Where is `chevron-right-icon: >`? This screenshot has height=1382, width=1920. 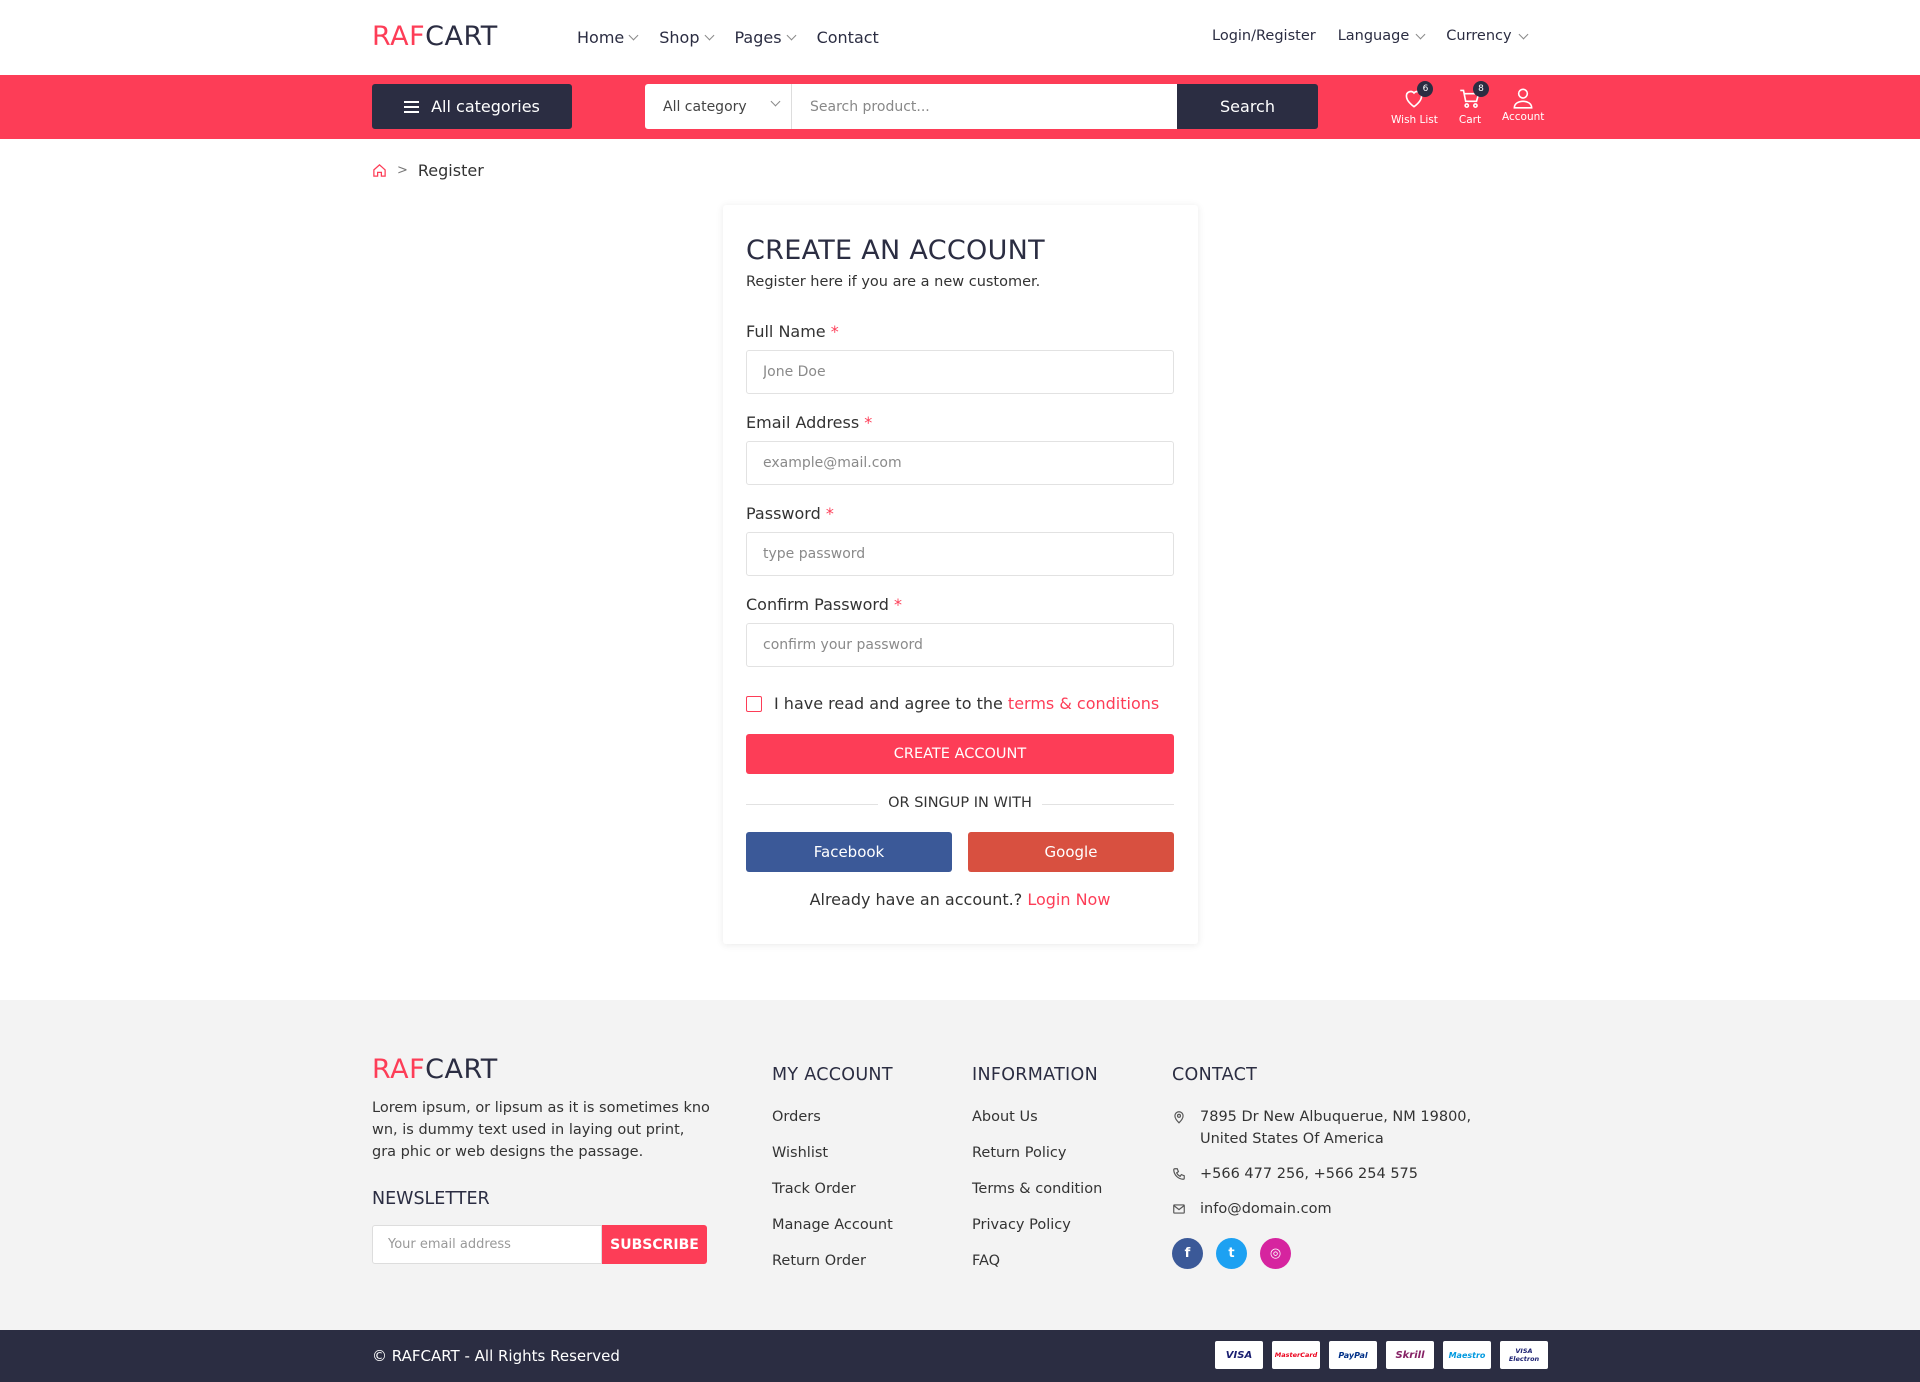 chevron-right-icon: > is located at coordinates (402, 170).